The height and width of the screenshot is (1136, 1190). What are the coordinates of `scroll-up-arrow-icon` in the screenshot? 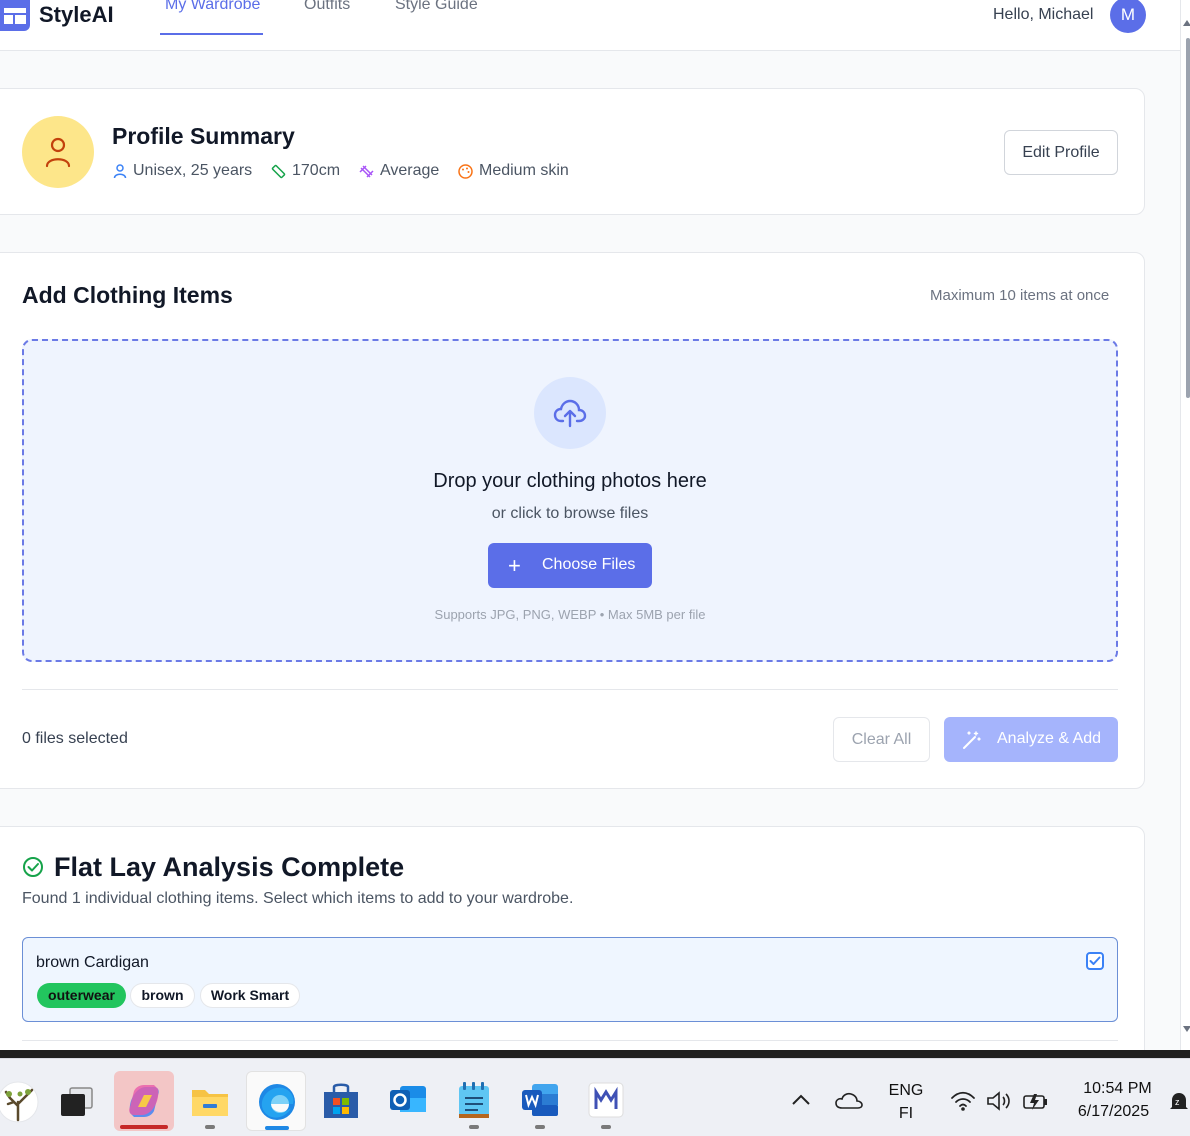 It's located at (1186, 23).